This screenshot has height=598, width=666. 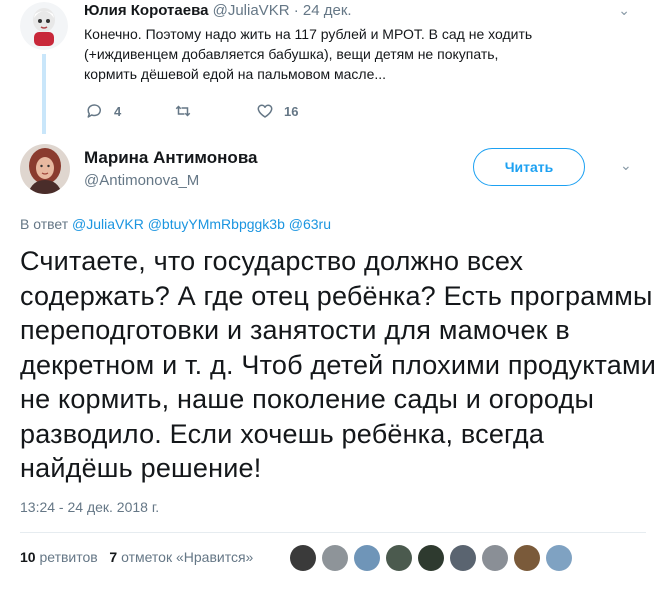 What do you see at coordinates (251, 10) in the screenshot?
I see `parent-author-handle: @JuliaVKR` at bounding box center [251, 10].